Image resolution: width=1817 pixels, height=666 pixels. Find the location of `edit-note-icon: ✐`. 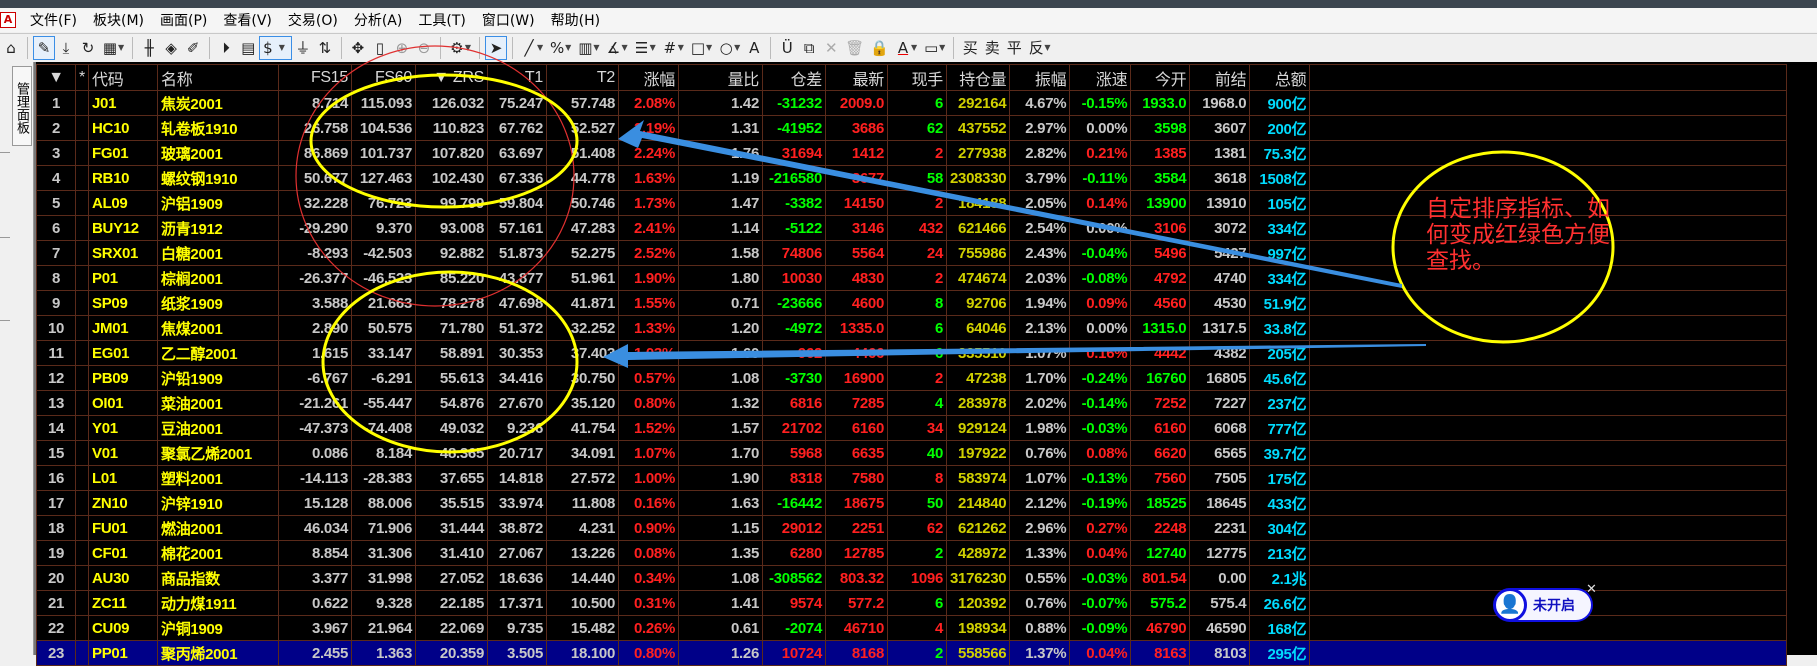

edit-note-icon: ✐ is located at coordinates (193, 48).